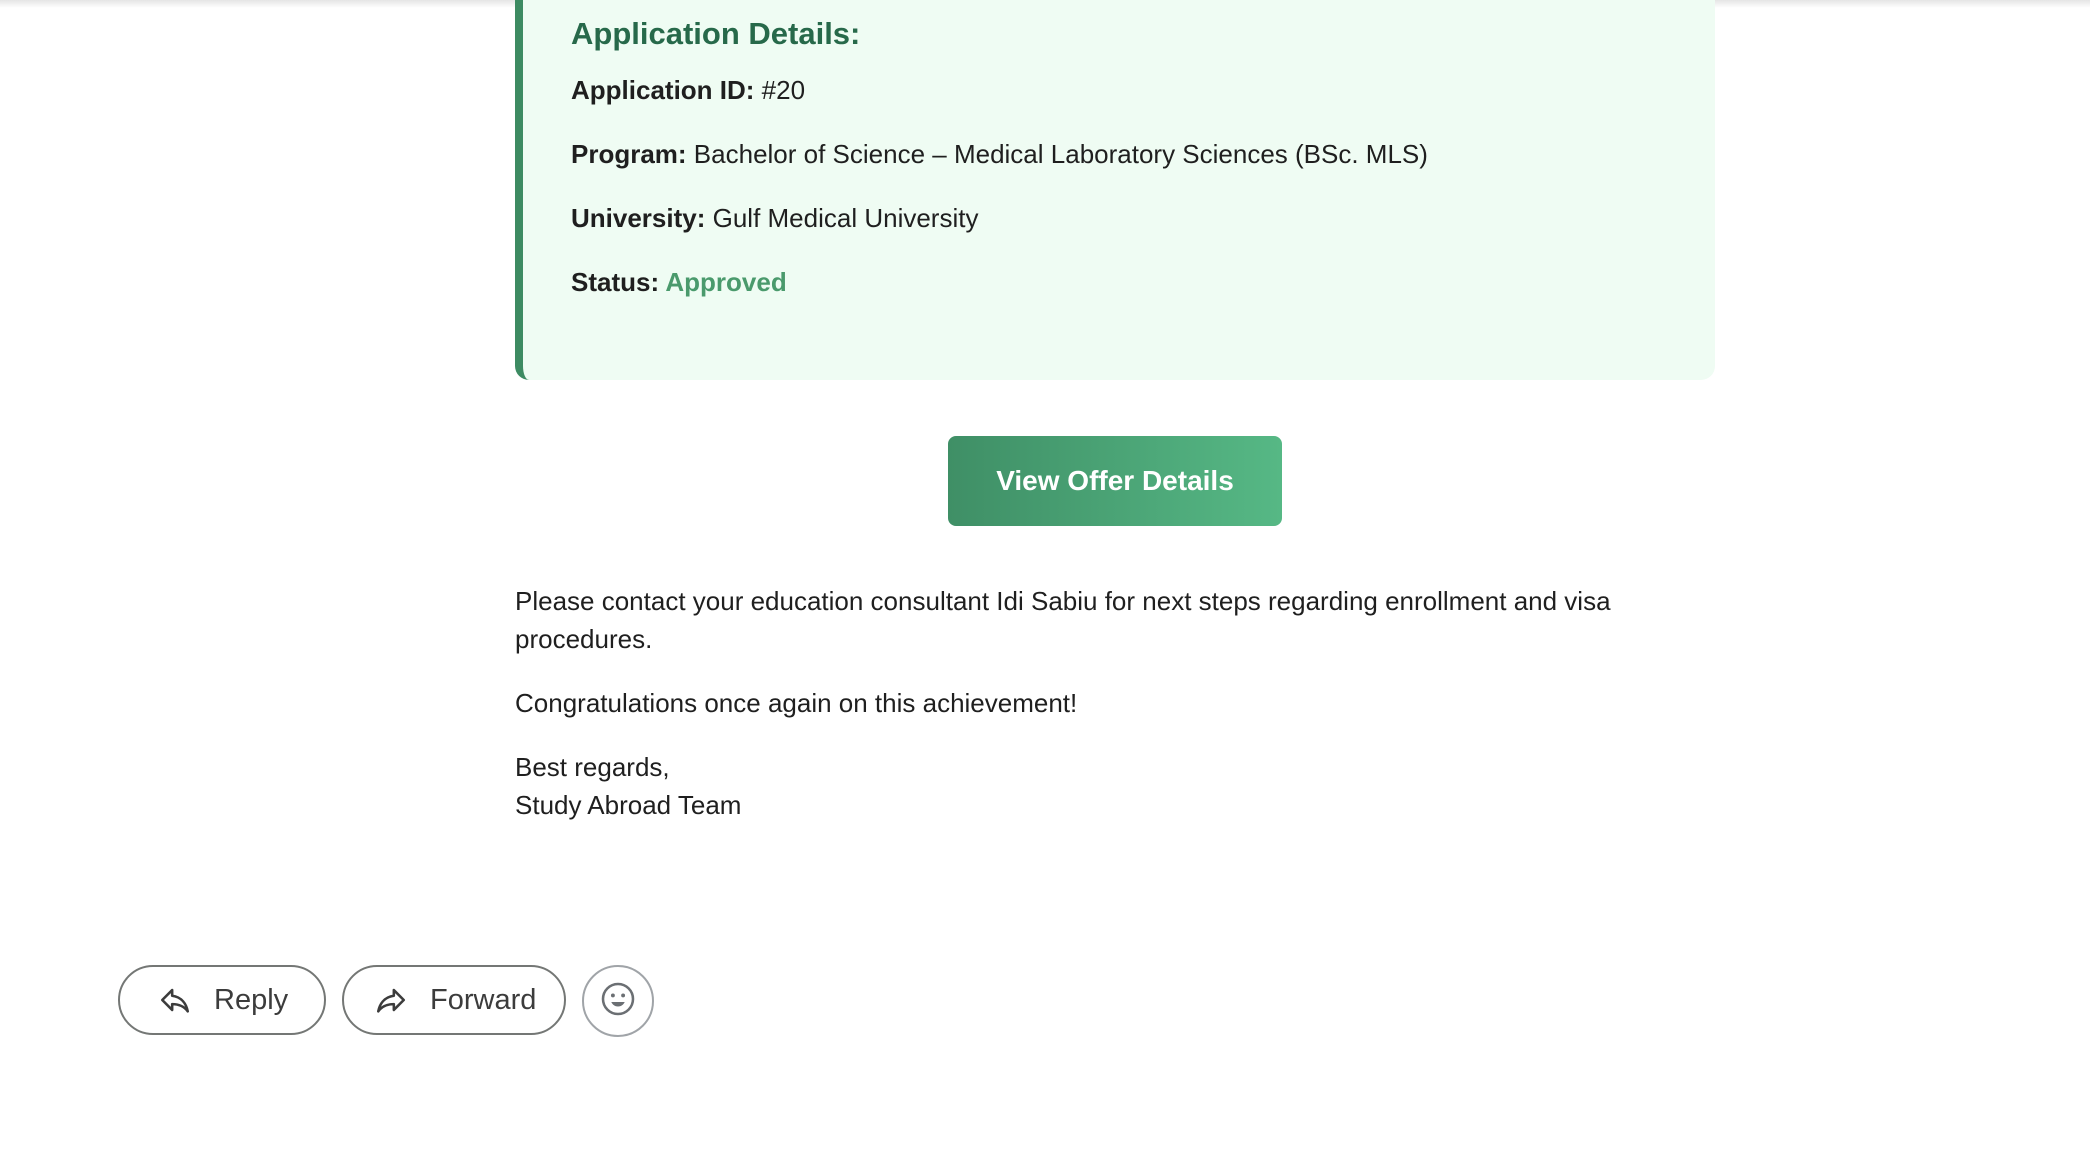 Image resolution: width=2090 pixels, height=1170 pixels. I want to click on details-title: Application Details:, so click(716, 33).